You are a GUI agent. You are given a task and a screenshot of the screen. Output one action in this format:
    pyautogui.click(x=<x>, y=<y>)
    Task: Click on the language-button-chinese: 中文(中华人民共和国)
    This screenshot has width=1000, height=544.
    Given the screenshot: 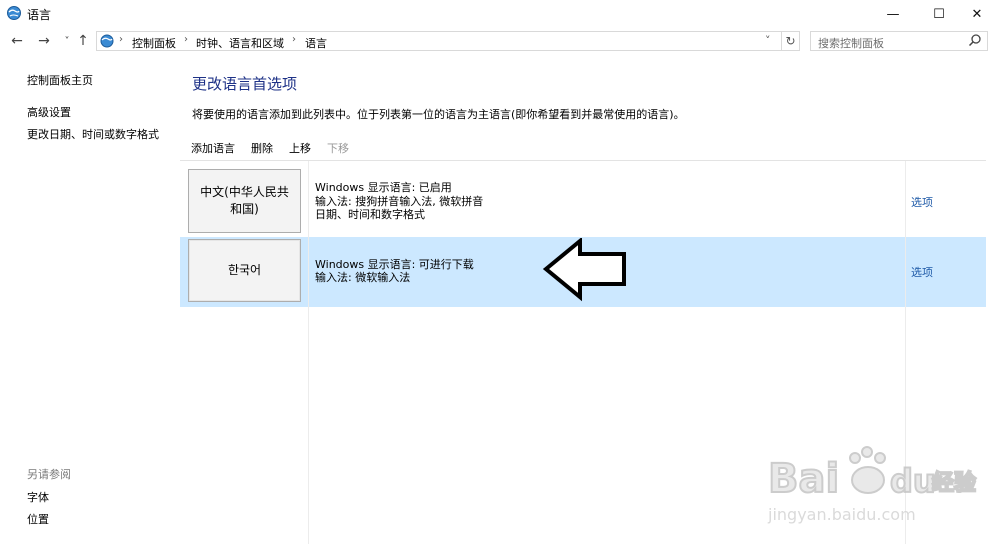 What is the action you would take?
    pyautogui.click(x=244, y=201)
    